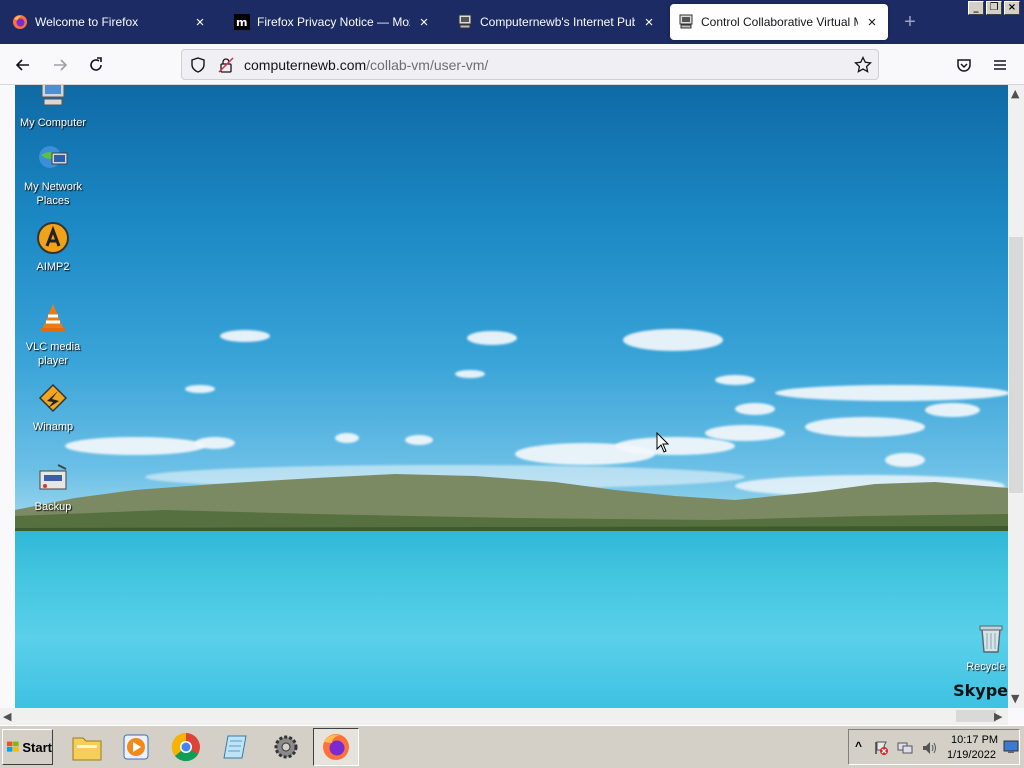 The image size is (1024, 768). I want to click on scroll-up-icon: ▲, so click(1015, 93).